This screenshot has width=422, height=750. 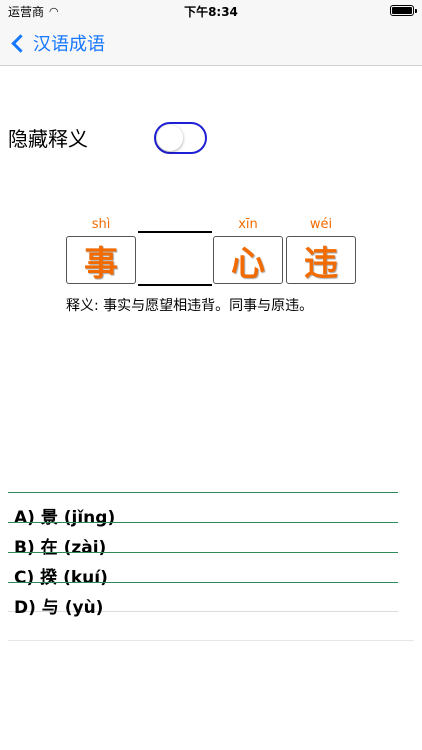 I want to click on pinyin-1: shì, so click(x=101, y=224).